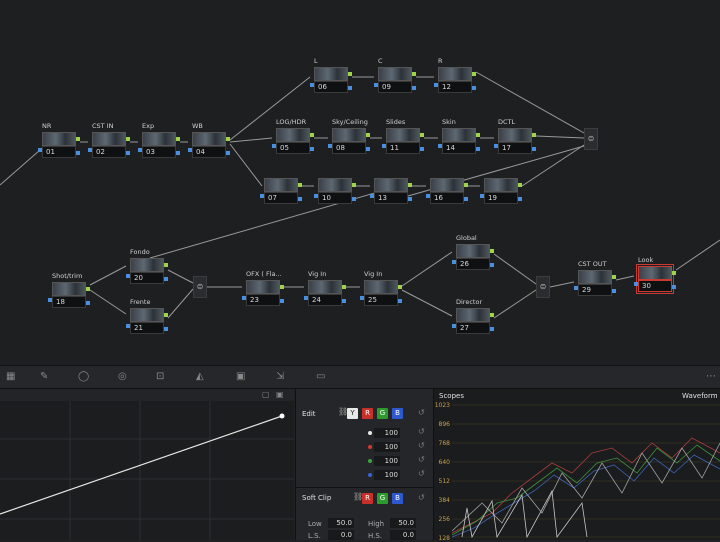  What do you see at coordinates (700, 396) in the screenshot?
I see `scope-mode-dropdown: Waveform` at bounding box center [700, 396].